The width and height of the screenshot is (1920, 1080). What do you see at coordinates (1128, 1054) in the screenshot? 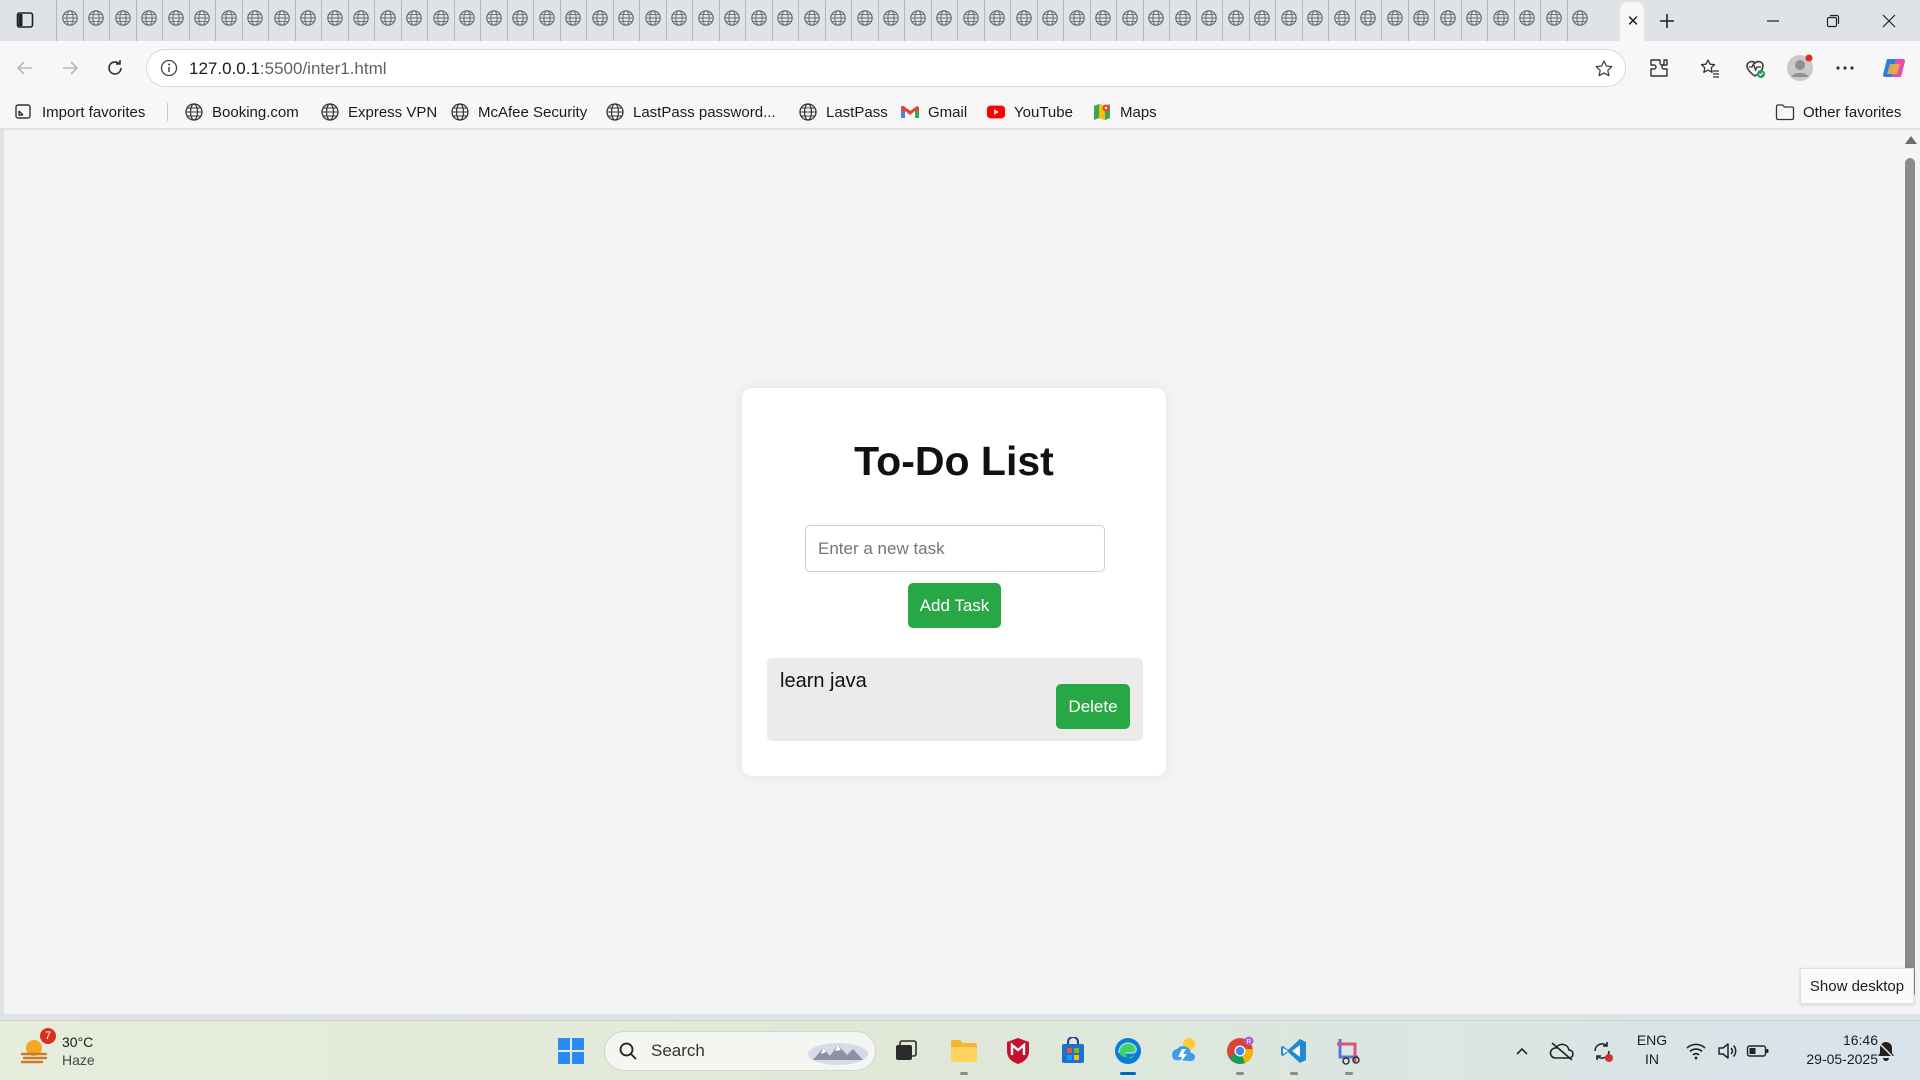
I see `edge-browser-icon` at bounding box center [1128, 1054].